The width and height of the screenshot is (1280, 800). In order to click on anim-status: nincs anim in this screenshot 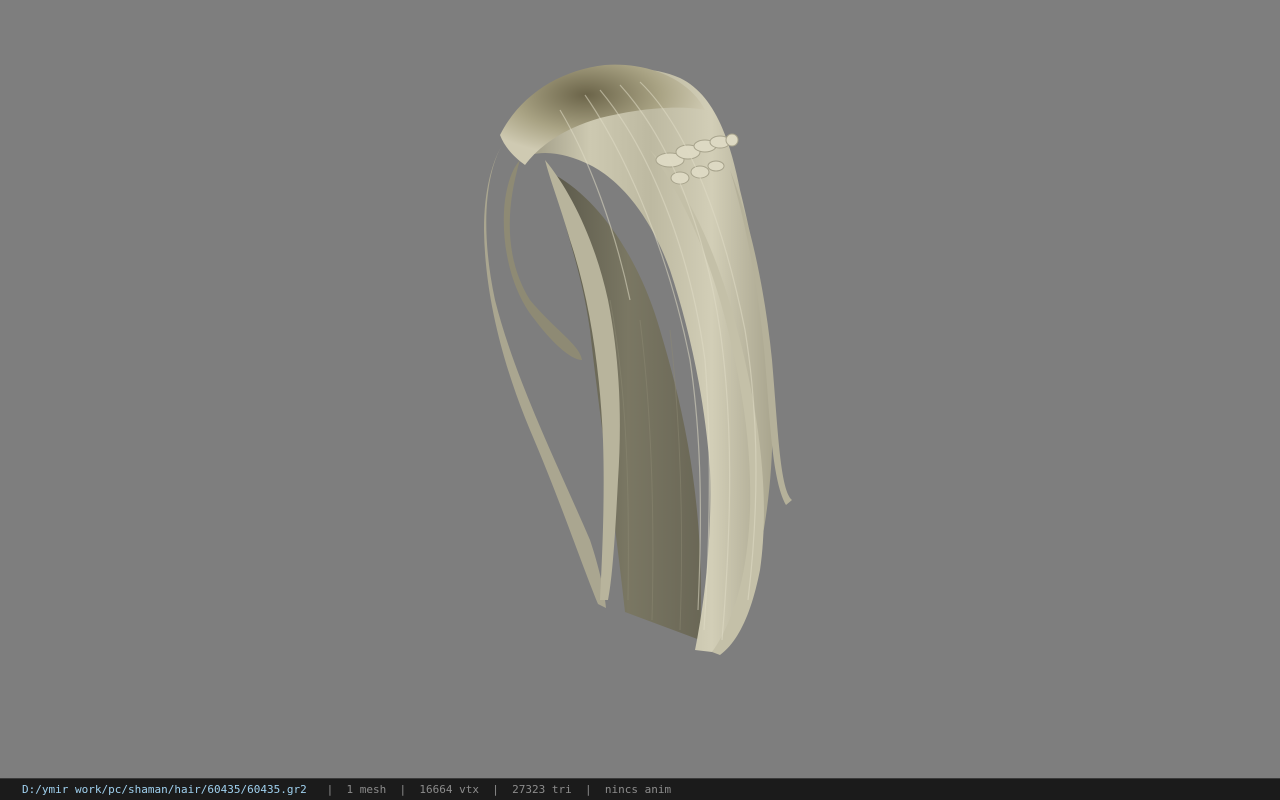, I will do `click(638, 789)`.